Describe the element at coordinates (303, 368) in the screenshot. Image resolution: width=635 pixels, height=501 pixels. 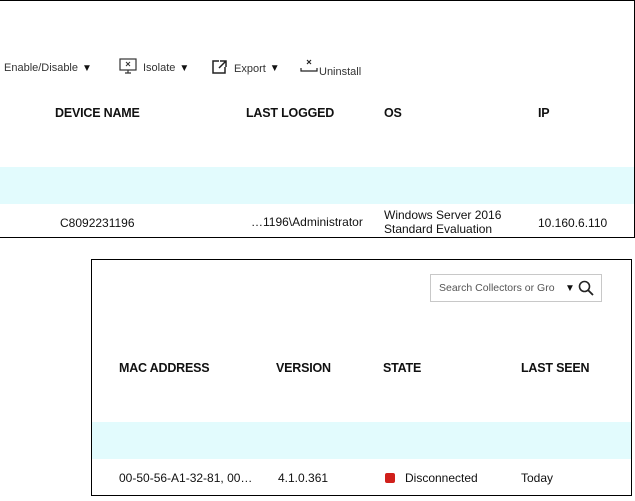
I see `column-header-version: VERSION` at that location.